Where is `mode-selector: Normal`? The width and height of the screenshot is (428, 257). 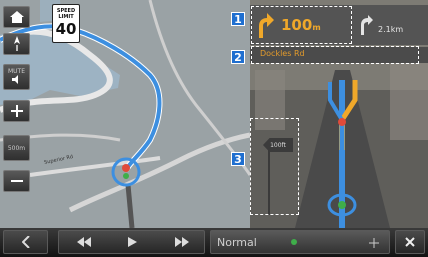
mode-selector: Normal is located at coordinates (300, 242).